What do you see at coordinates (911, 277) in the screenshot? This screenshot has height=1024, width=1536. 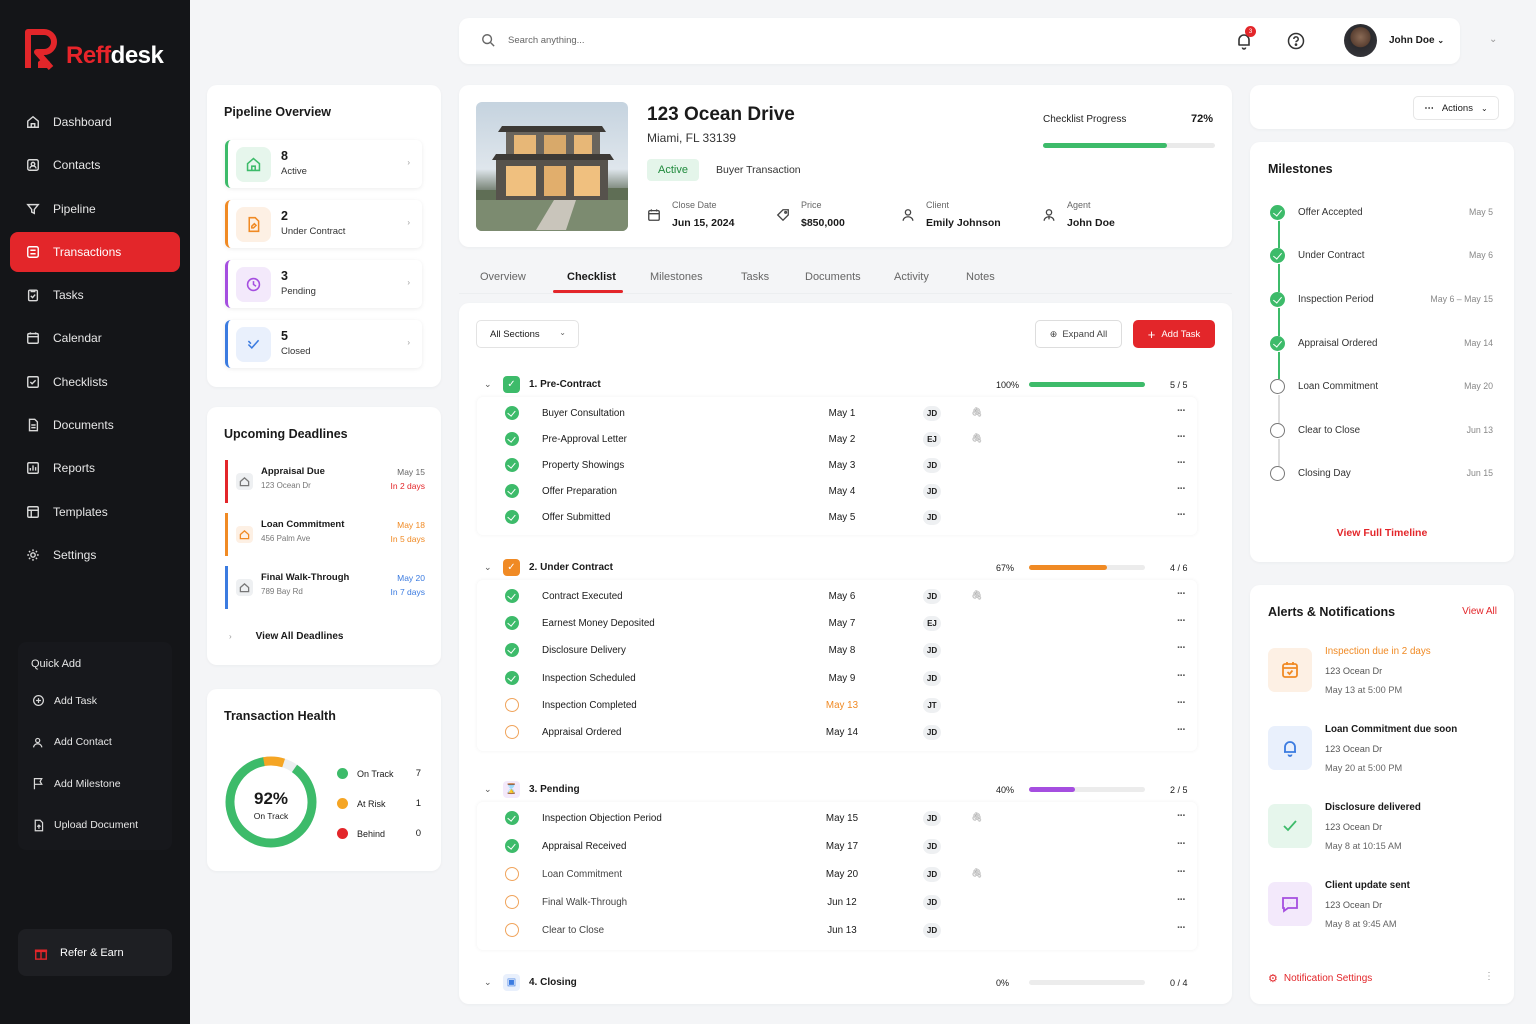 I see `tab-activity: Activity` at bounding box center [911, 277].